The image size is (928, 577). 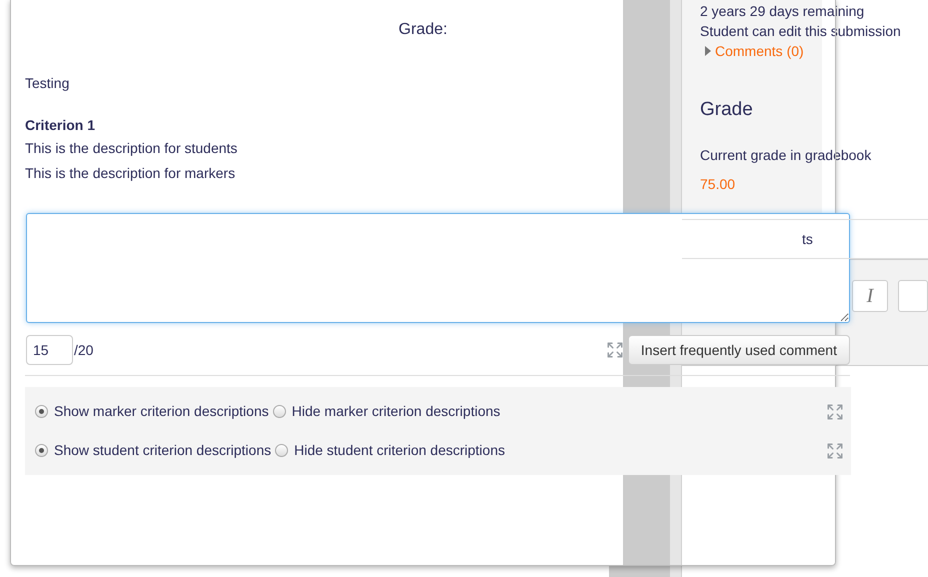 What do you see at coordinates (131, 148) in the screenshot?
I see `student-description: This is the description for students` at bounding box center [131, 148].